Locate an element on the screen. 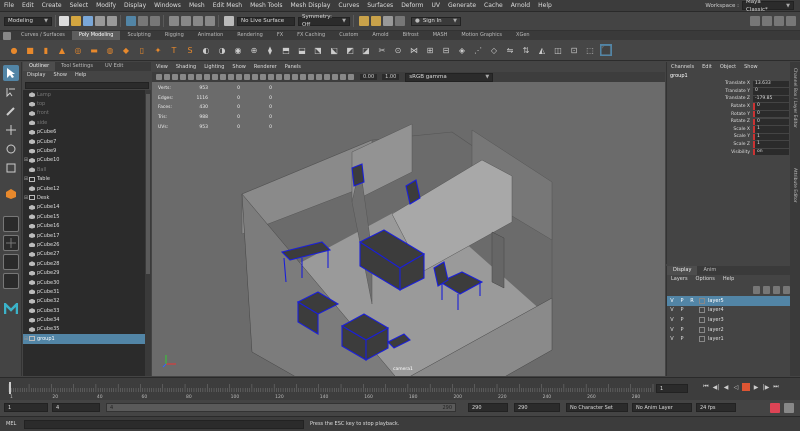  expand-icon: ⊞ is located at coordinates (26, 160).